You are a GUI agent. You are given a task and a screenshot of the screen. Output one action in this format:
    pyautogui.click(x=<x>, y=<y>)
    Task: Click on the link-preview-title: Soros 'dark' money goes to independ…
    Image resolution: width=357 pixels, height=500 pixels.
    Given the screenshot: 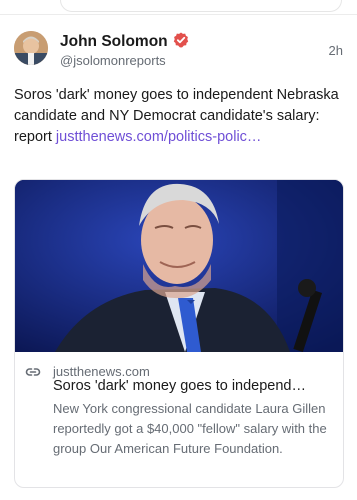 What is the action you would take?
    pyautogui.click(x=195, y=386)
    